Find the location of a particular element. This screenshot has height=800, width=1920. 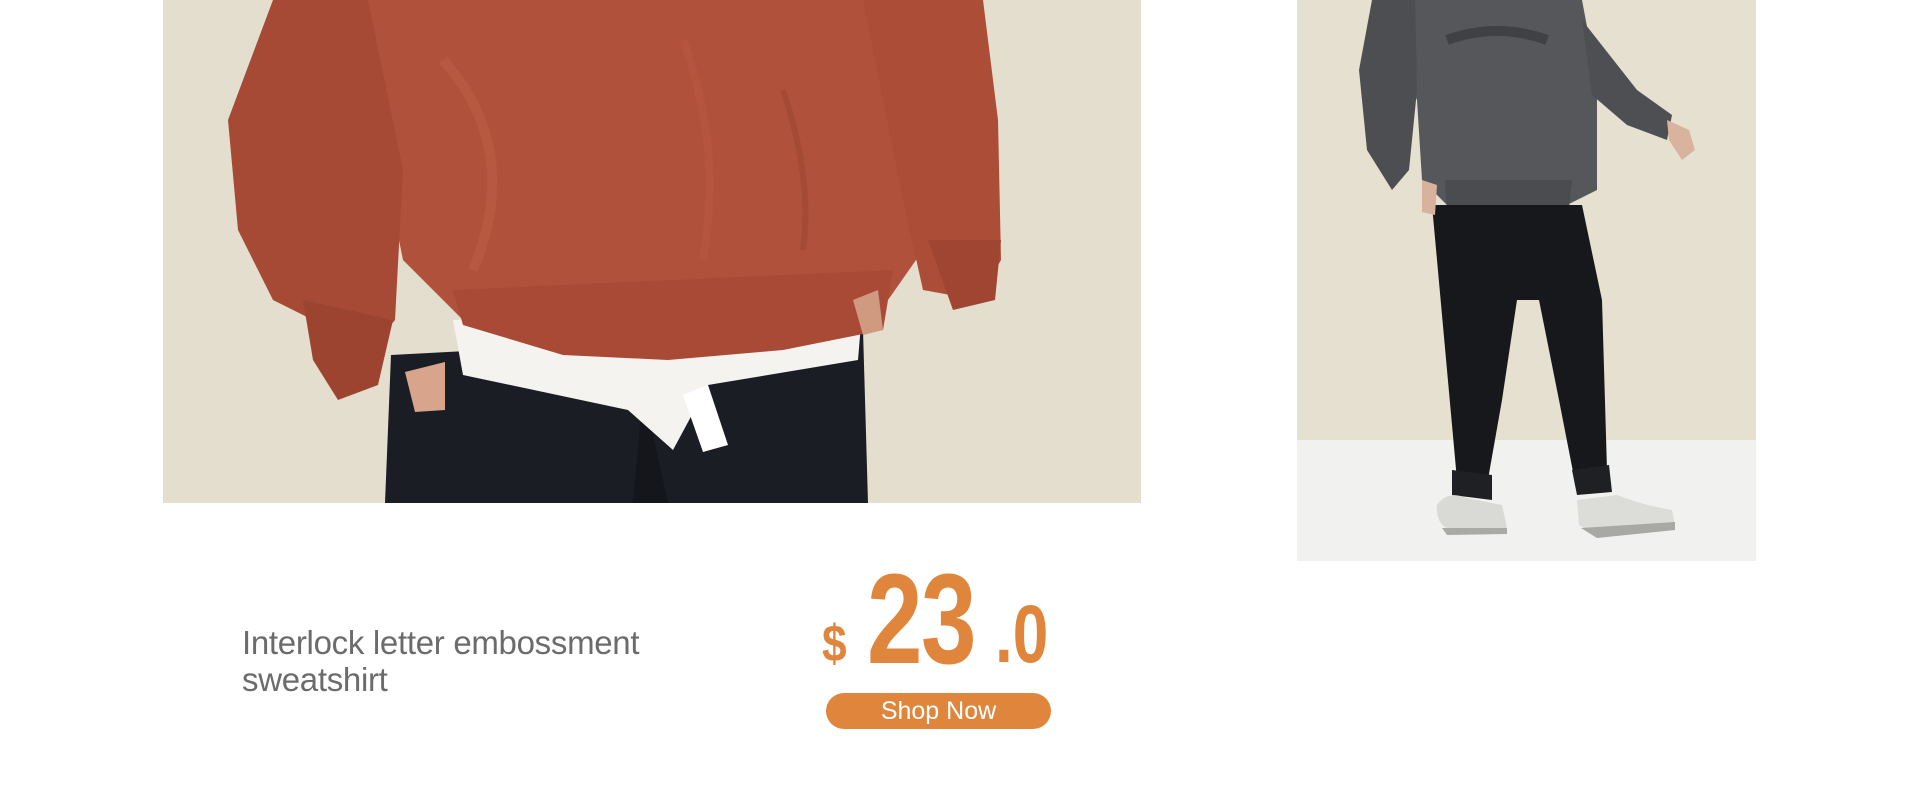

product-price: $ 23 .0 is located at coordinates (942, 619).